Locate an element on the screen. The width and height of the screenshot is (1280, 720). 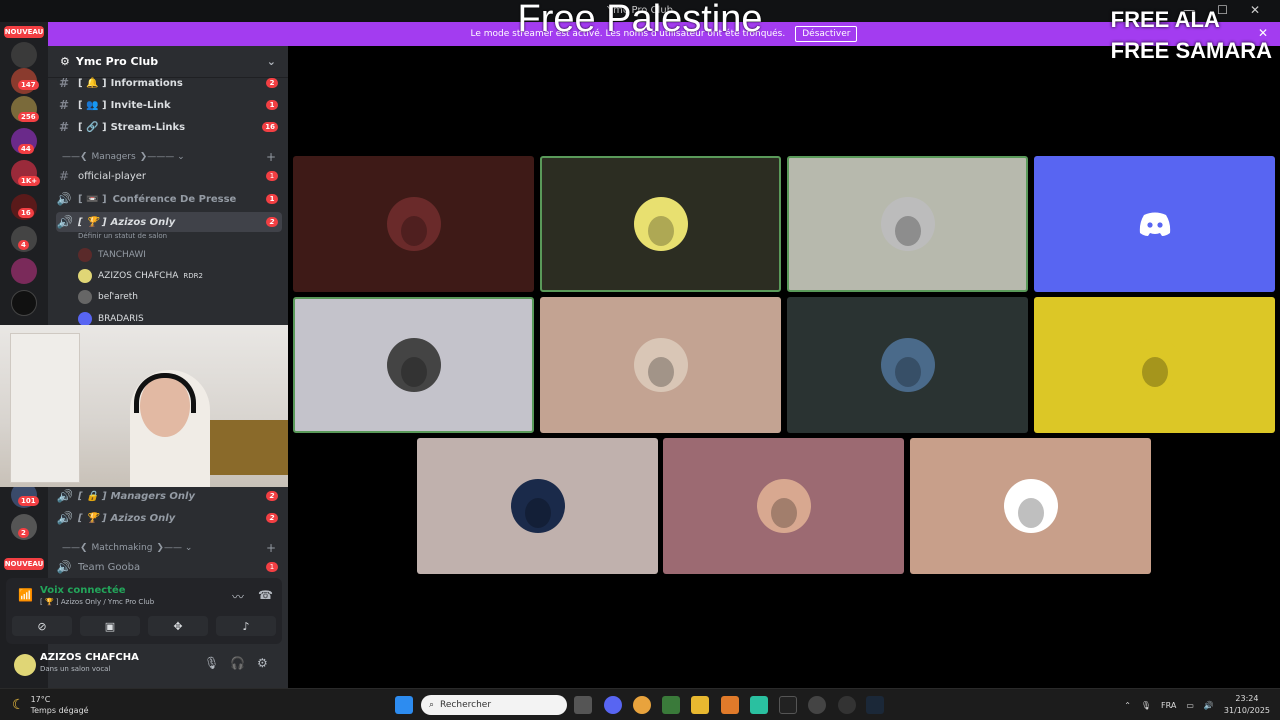
channel-team-gooba: 🔊 Team Gooba 1 is located at coordinates (169, 567).